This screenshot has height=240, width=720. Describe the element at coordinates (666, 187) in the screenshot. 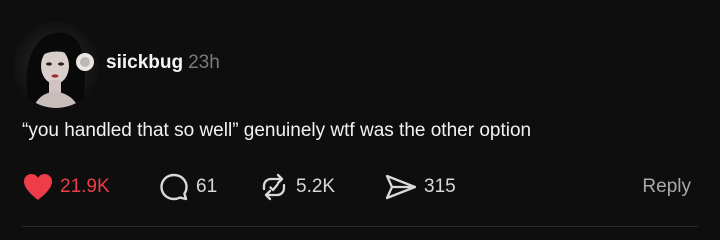

I see `reply-button: Reply` at that location.